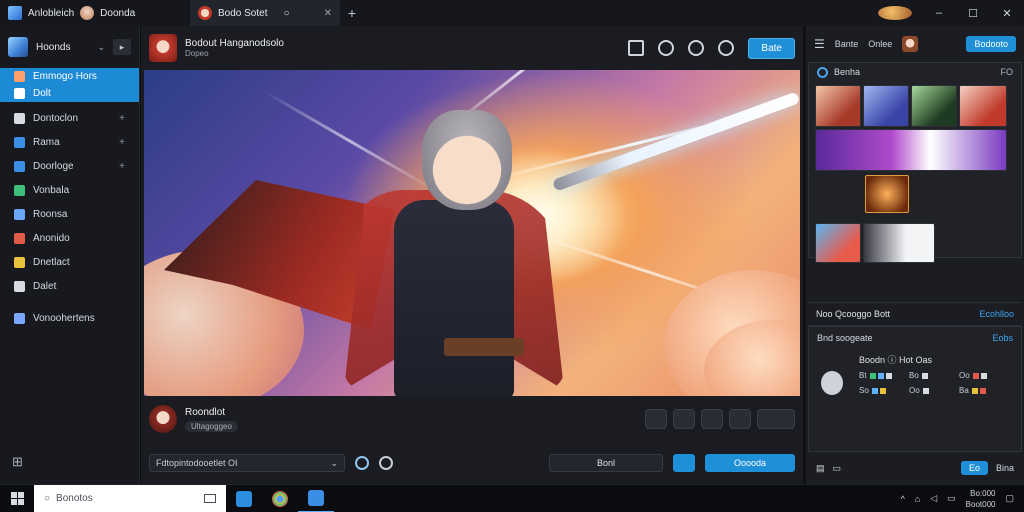  Describe the element at coordinates (845, 338) in the screenshot. I see `details-title: Bnd soogeate` at that location.